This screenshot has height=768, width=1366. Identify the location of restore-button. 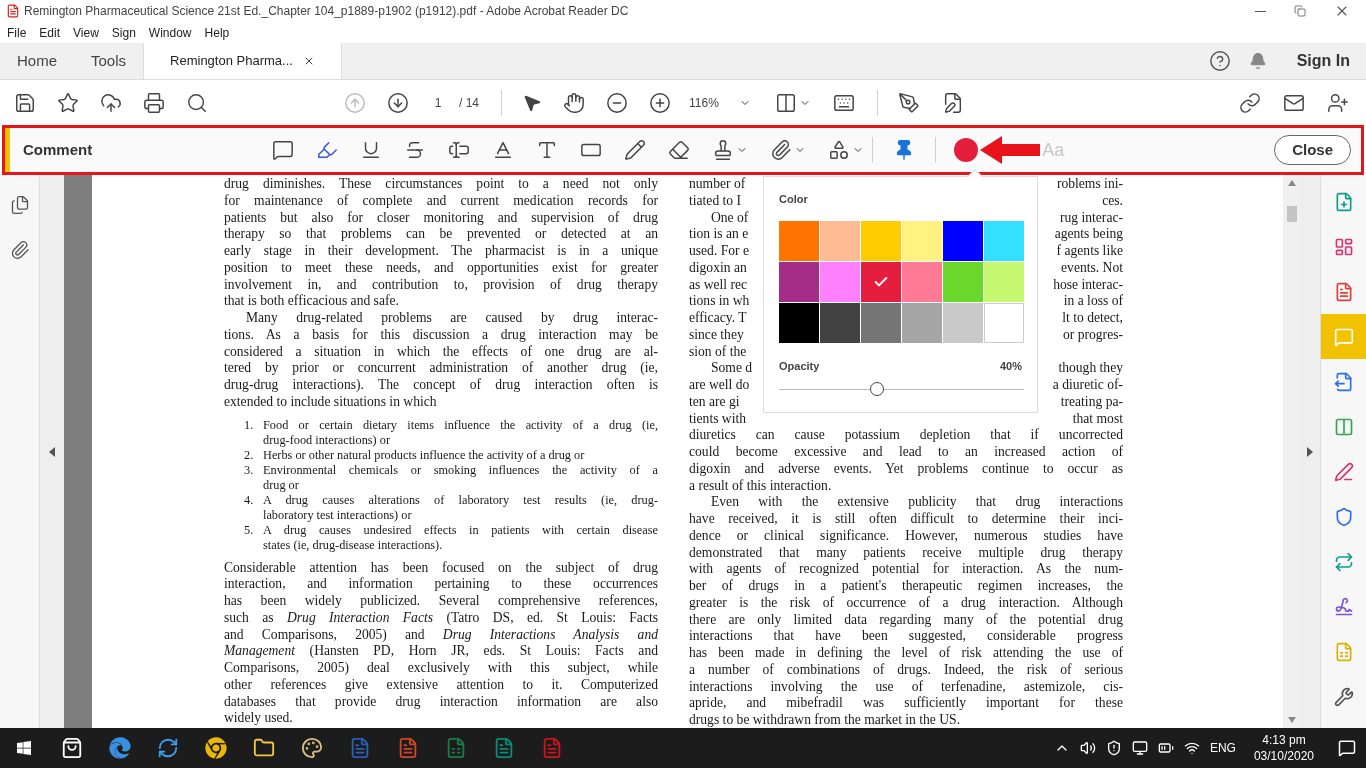
(1300, 11).